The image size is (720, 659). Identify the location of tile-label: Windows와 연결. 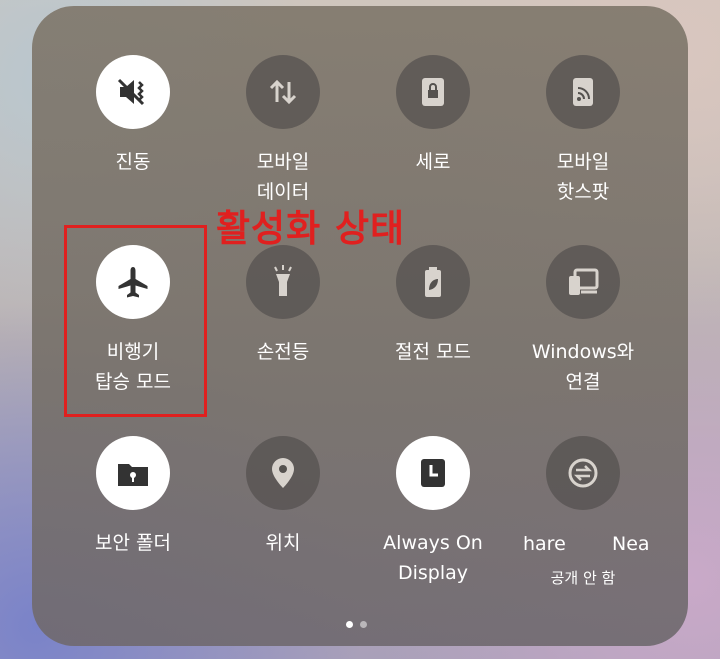
(583, 367).